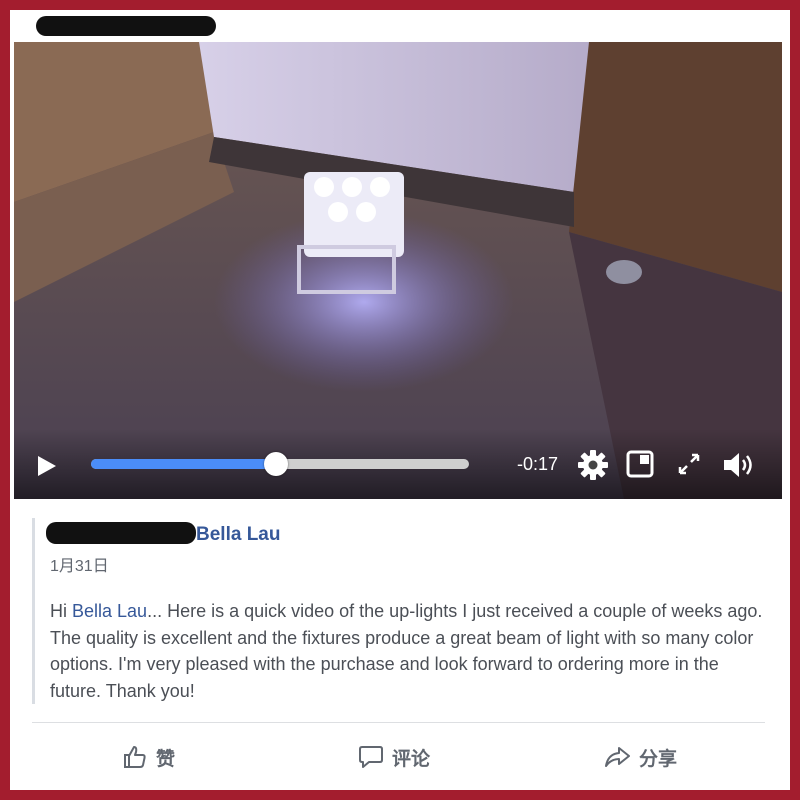  I want to click on comment-label: 评论, so click(411, 759).